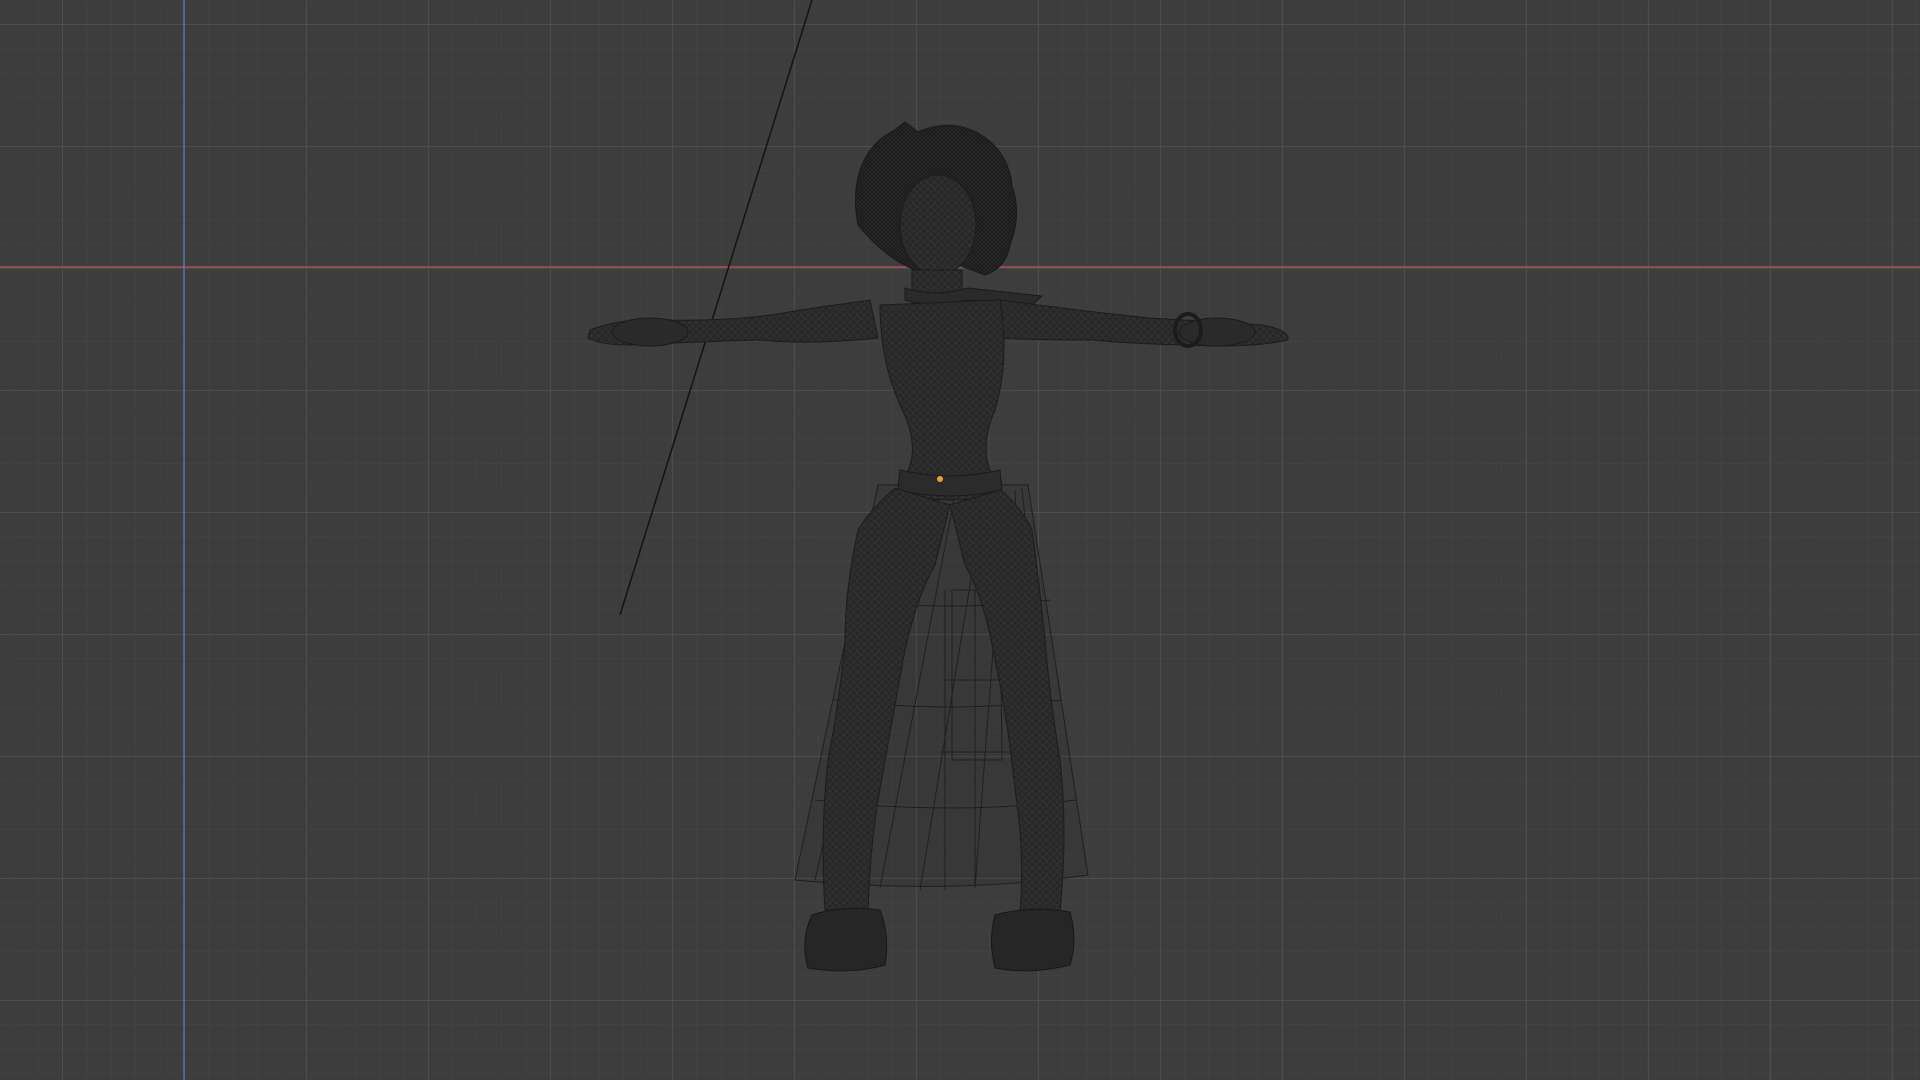 Image resolution: width=1920 pixels, height=1080 pixels. Describe the element at coordinates (1217, 332) in the screenshot. I see `right-hand` at that location.